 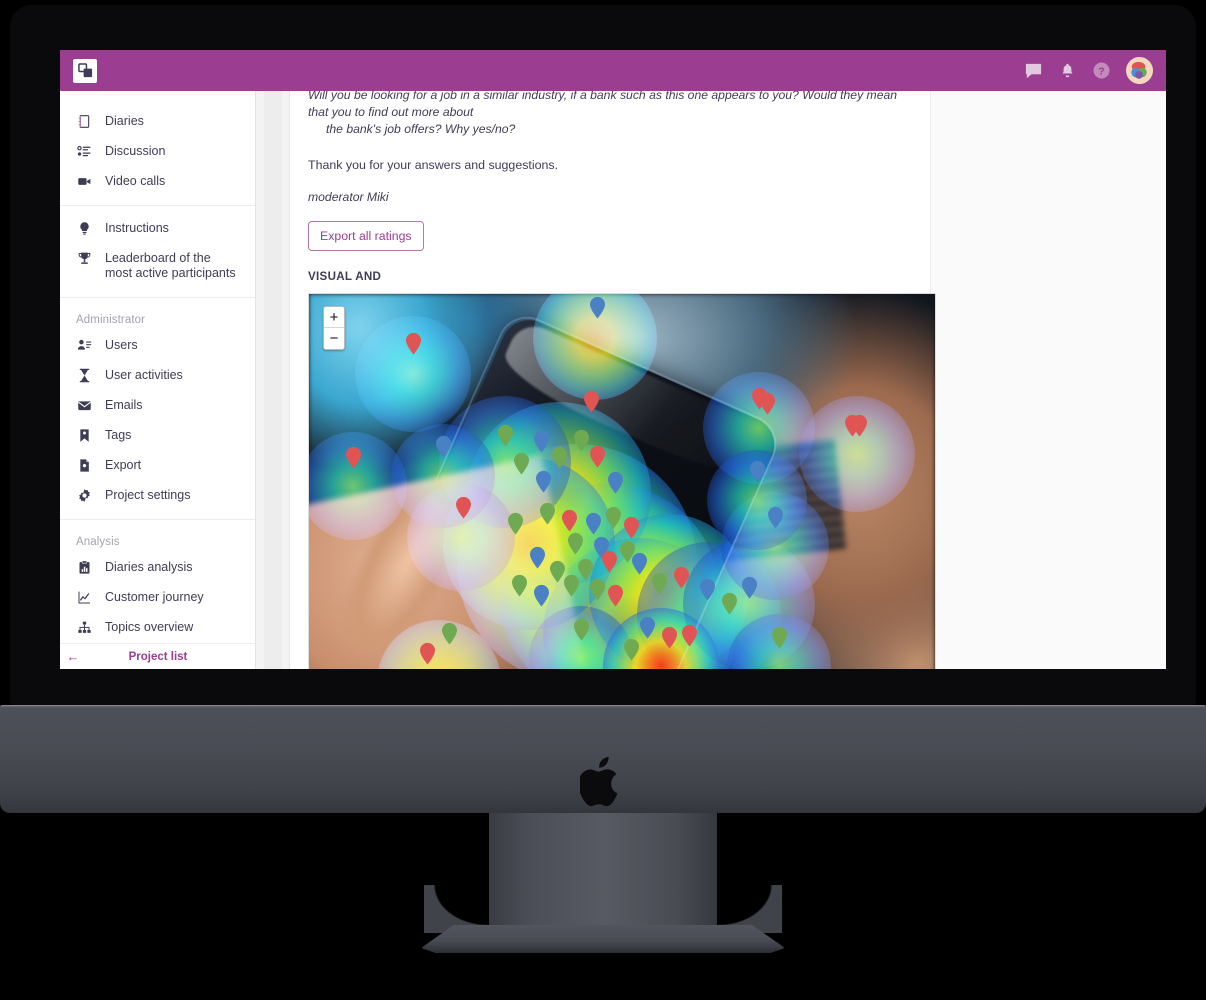 What do you see at coordinates (1139, 70) in the screenshot?
I see `avatar` at bounding box center [1139, 70].